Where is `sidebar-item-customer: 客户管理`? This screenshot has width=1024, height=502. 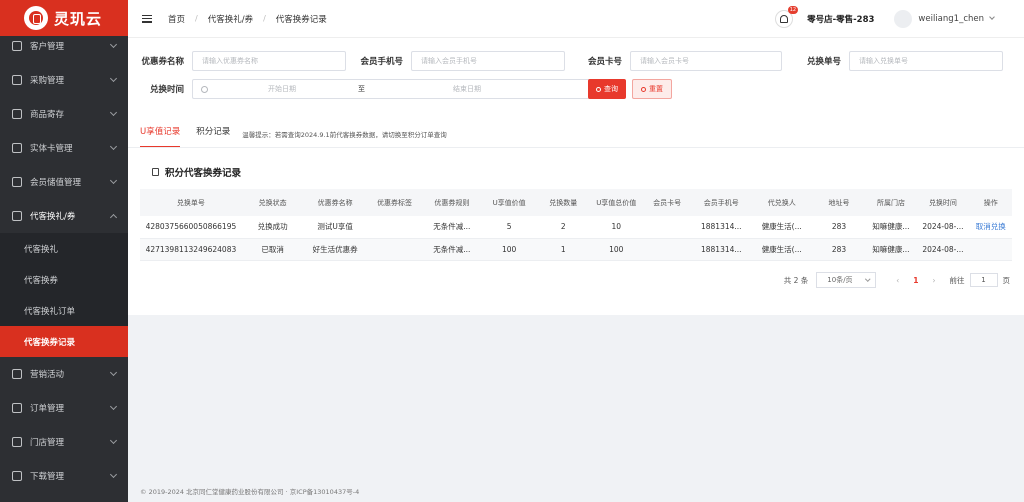 sidebar-item-customer: 客户管理 is located at coordinates (64, 46).